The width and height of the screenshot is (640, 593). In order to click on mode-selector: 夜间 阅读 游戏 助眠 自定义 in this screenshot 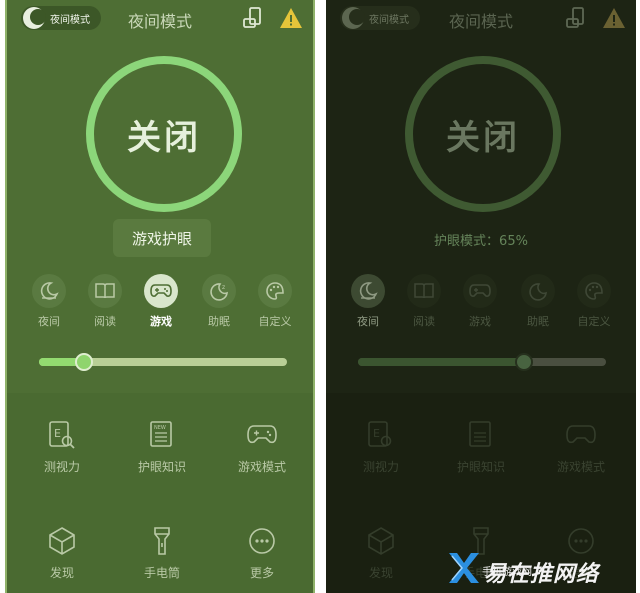, I will do `click(481, 304)`.